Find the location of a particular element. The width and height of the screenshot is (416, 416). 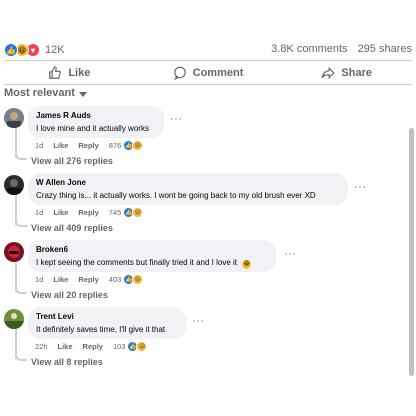

comment-author: Broken6 is located at coordinates (152, 250).